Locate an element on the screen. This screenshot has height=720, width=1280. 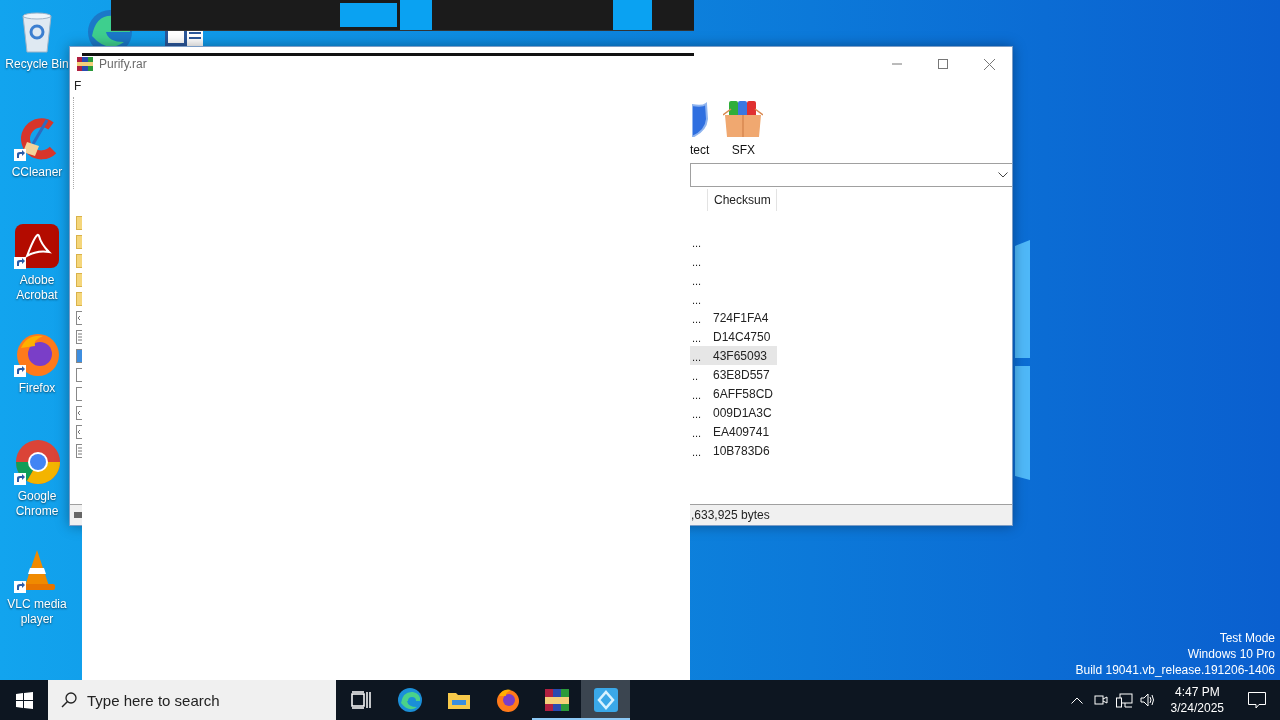
checksum-cell-text: 009D1A3C is located at coordinates (742, 412).